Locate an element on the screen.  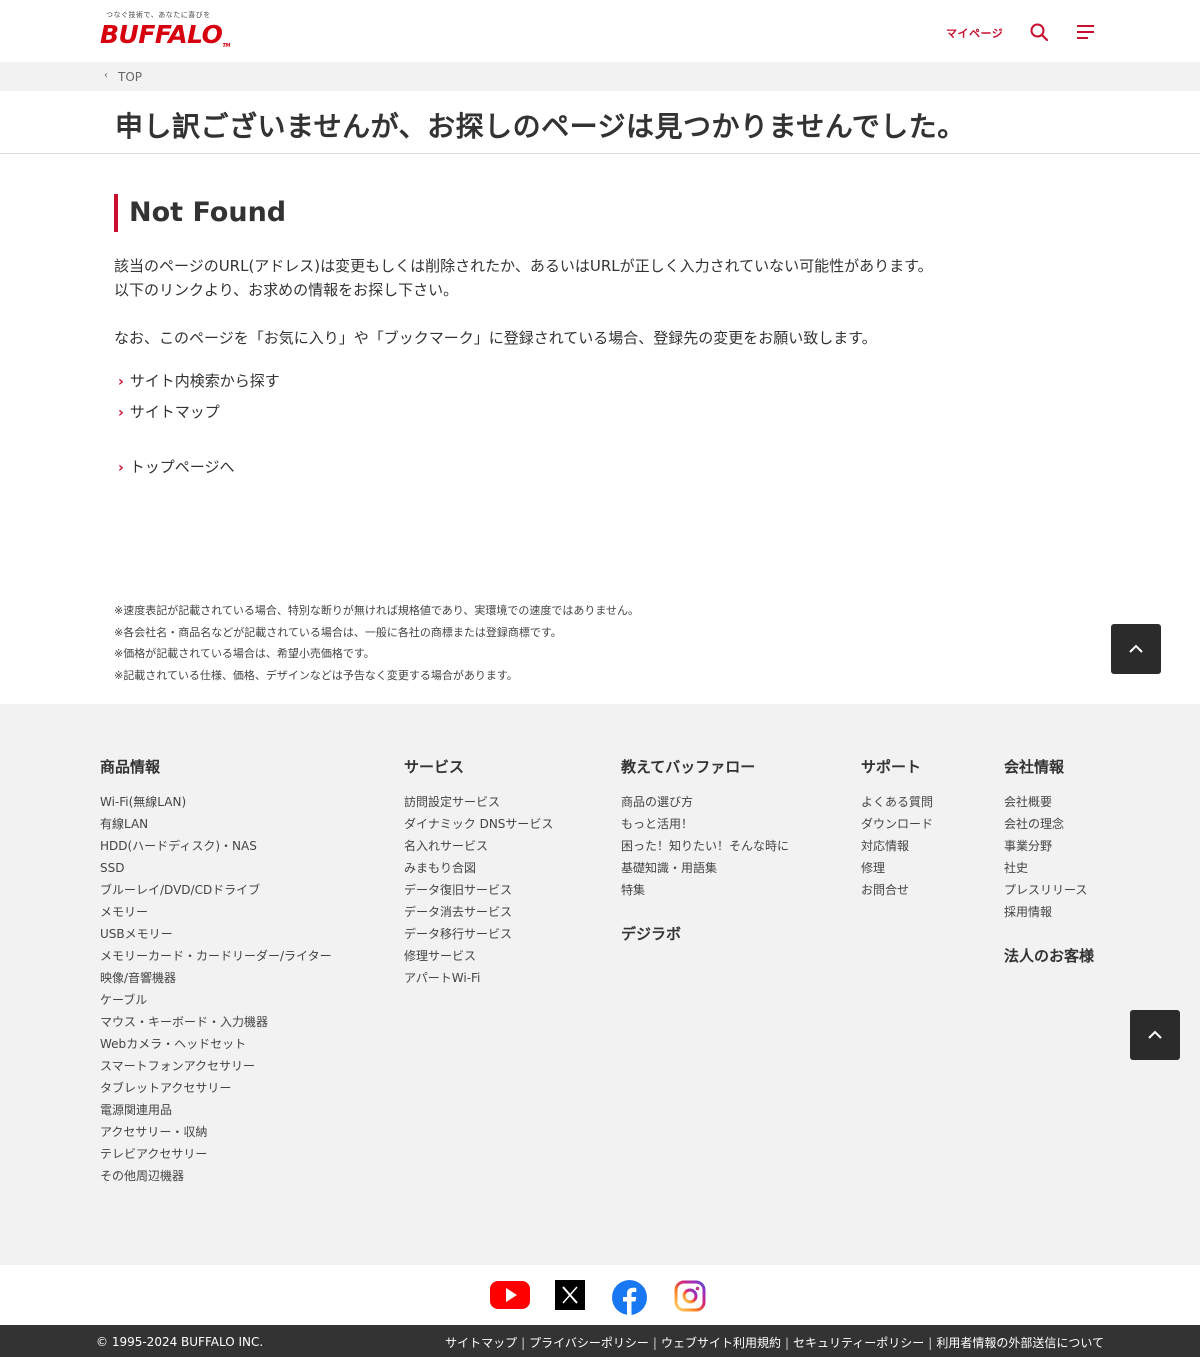
footer-link: マウス・キーボード・入力機器 is located at coordinates (216, 1022).